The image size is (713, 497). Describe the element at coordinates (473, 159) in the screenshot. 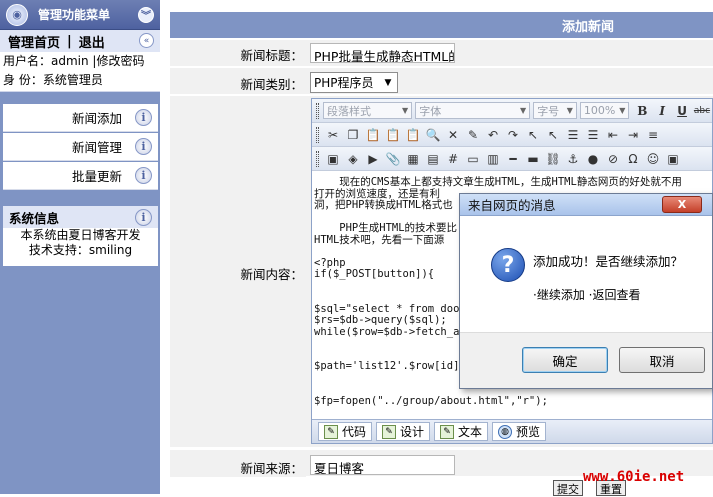

I see `frame-icon: ▭` at that location.